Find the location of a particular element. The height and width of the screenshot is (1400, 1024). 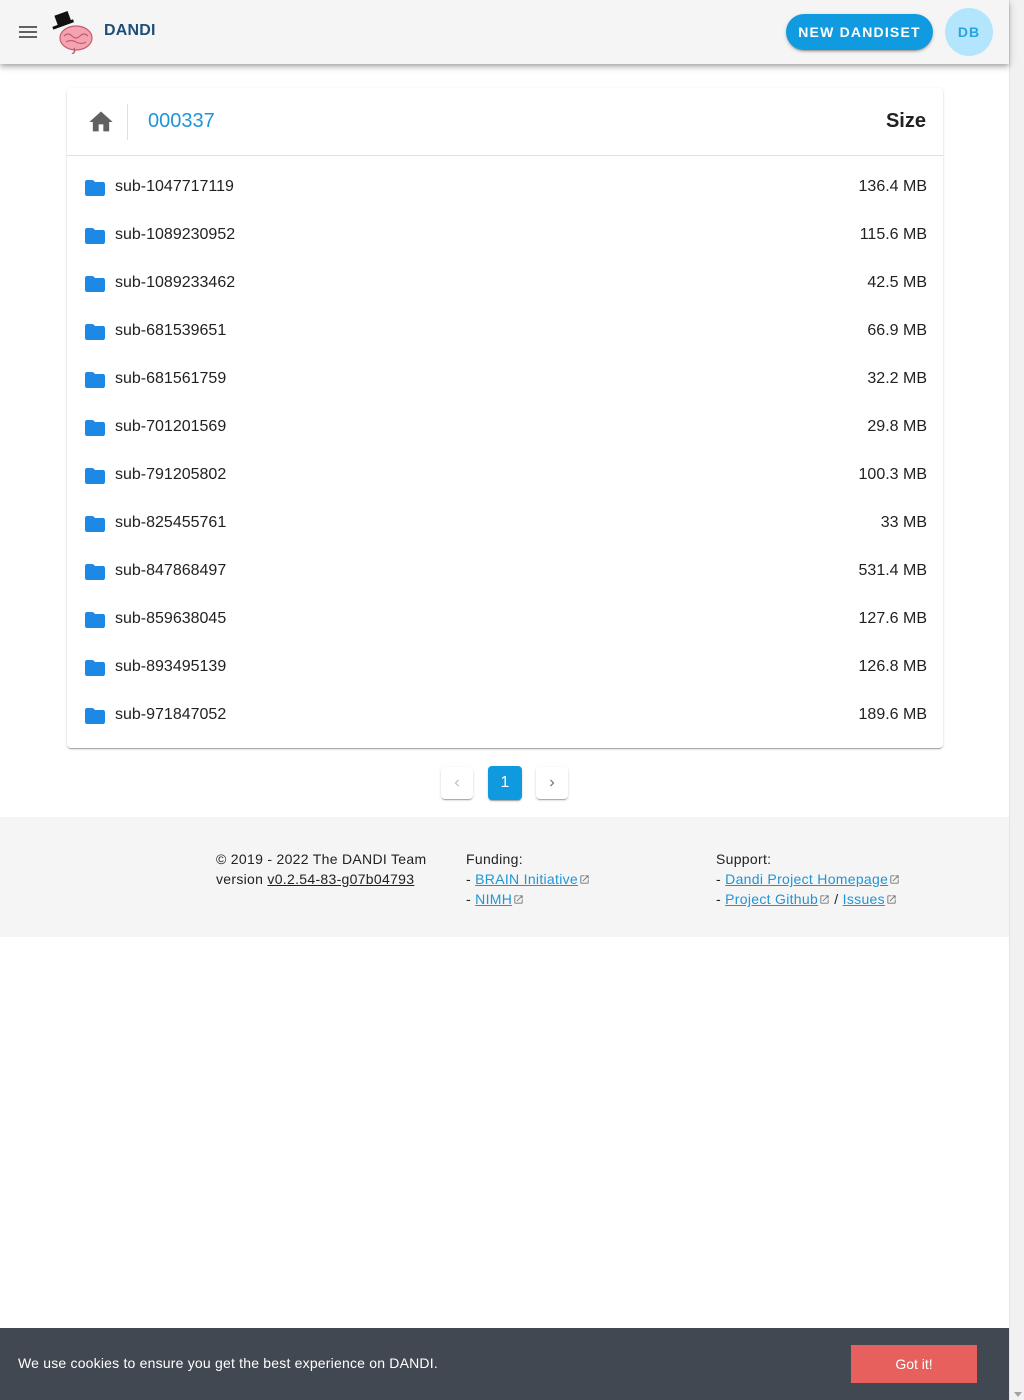

folder-size: 100.3 MB is located at coordinates (892, 474).